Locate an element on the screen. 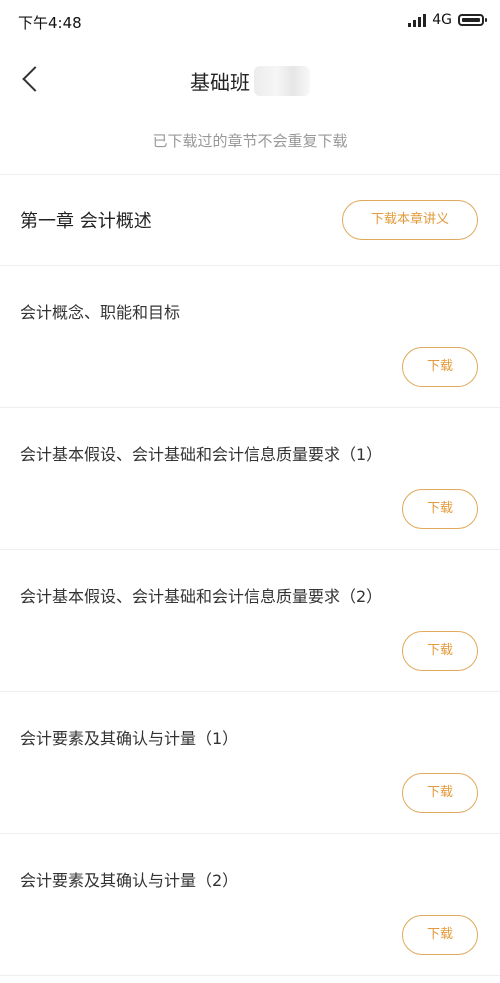 The image size is (500, 983). download-notice: 已下载过的章节不会重复下载 is located at coordinates (250, 141).